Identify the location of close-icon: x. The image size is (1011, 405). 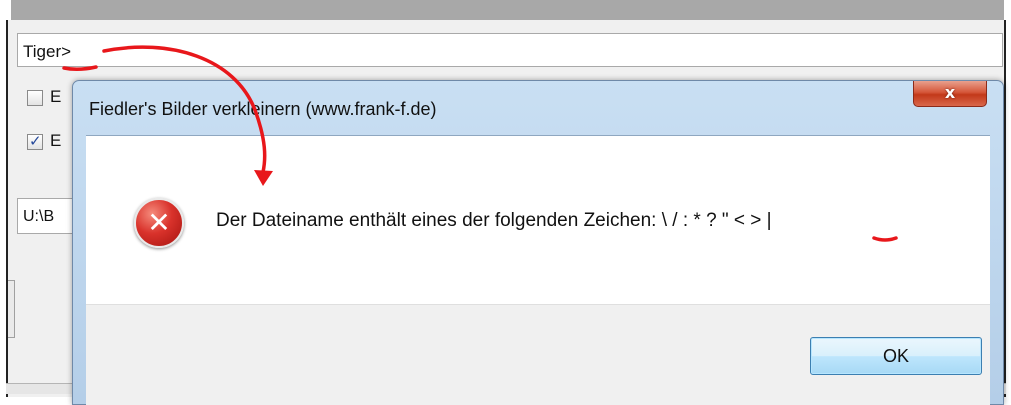
(950, 92).